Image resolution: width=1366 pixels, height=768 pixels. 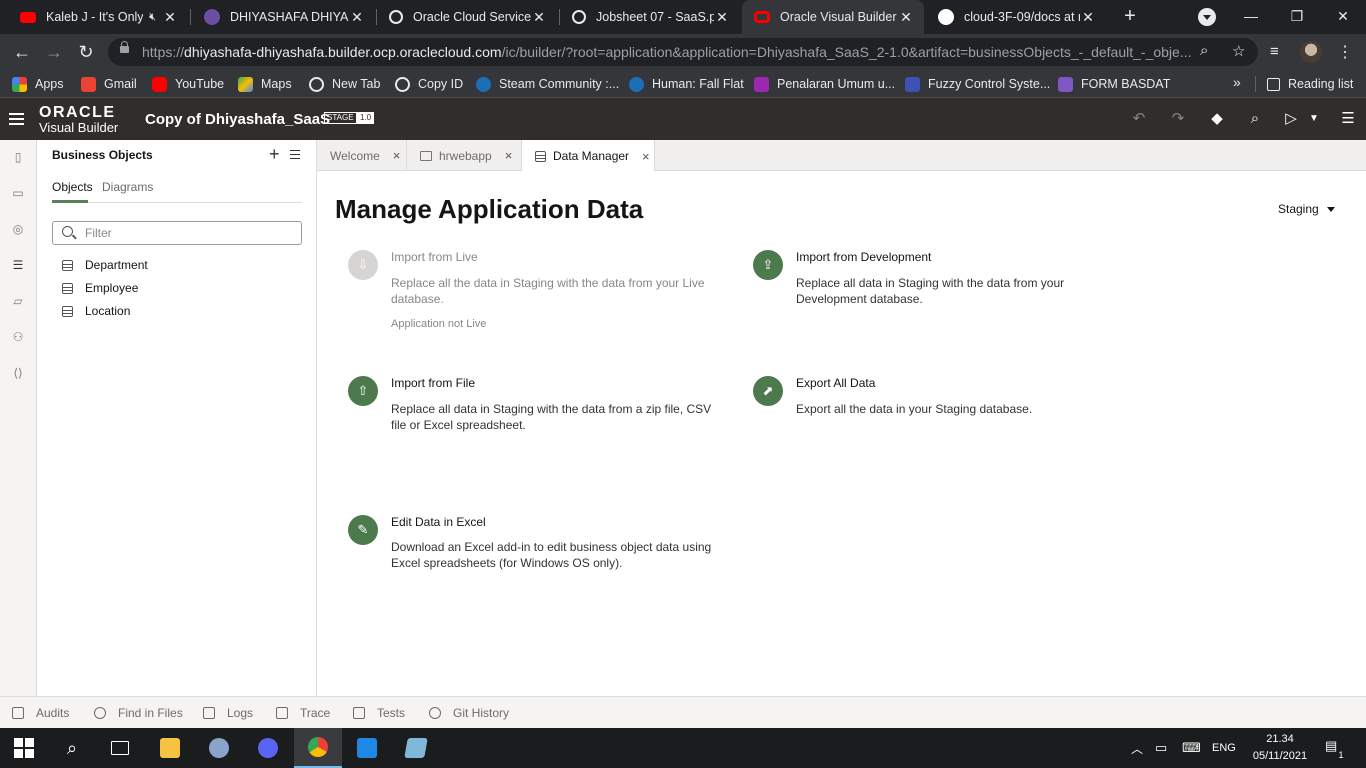 I want to click on trace-button: Trace, so click(x=303, y=713).